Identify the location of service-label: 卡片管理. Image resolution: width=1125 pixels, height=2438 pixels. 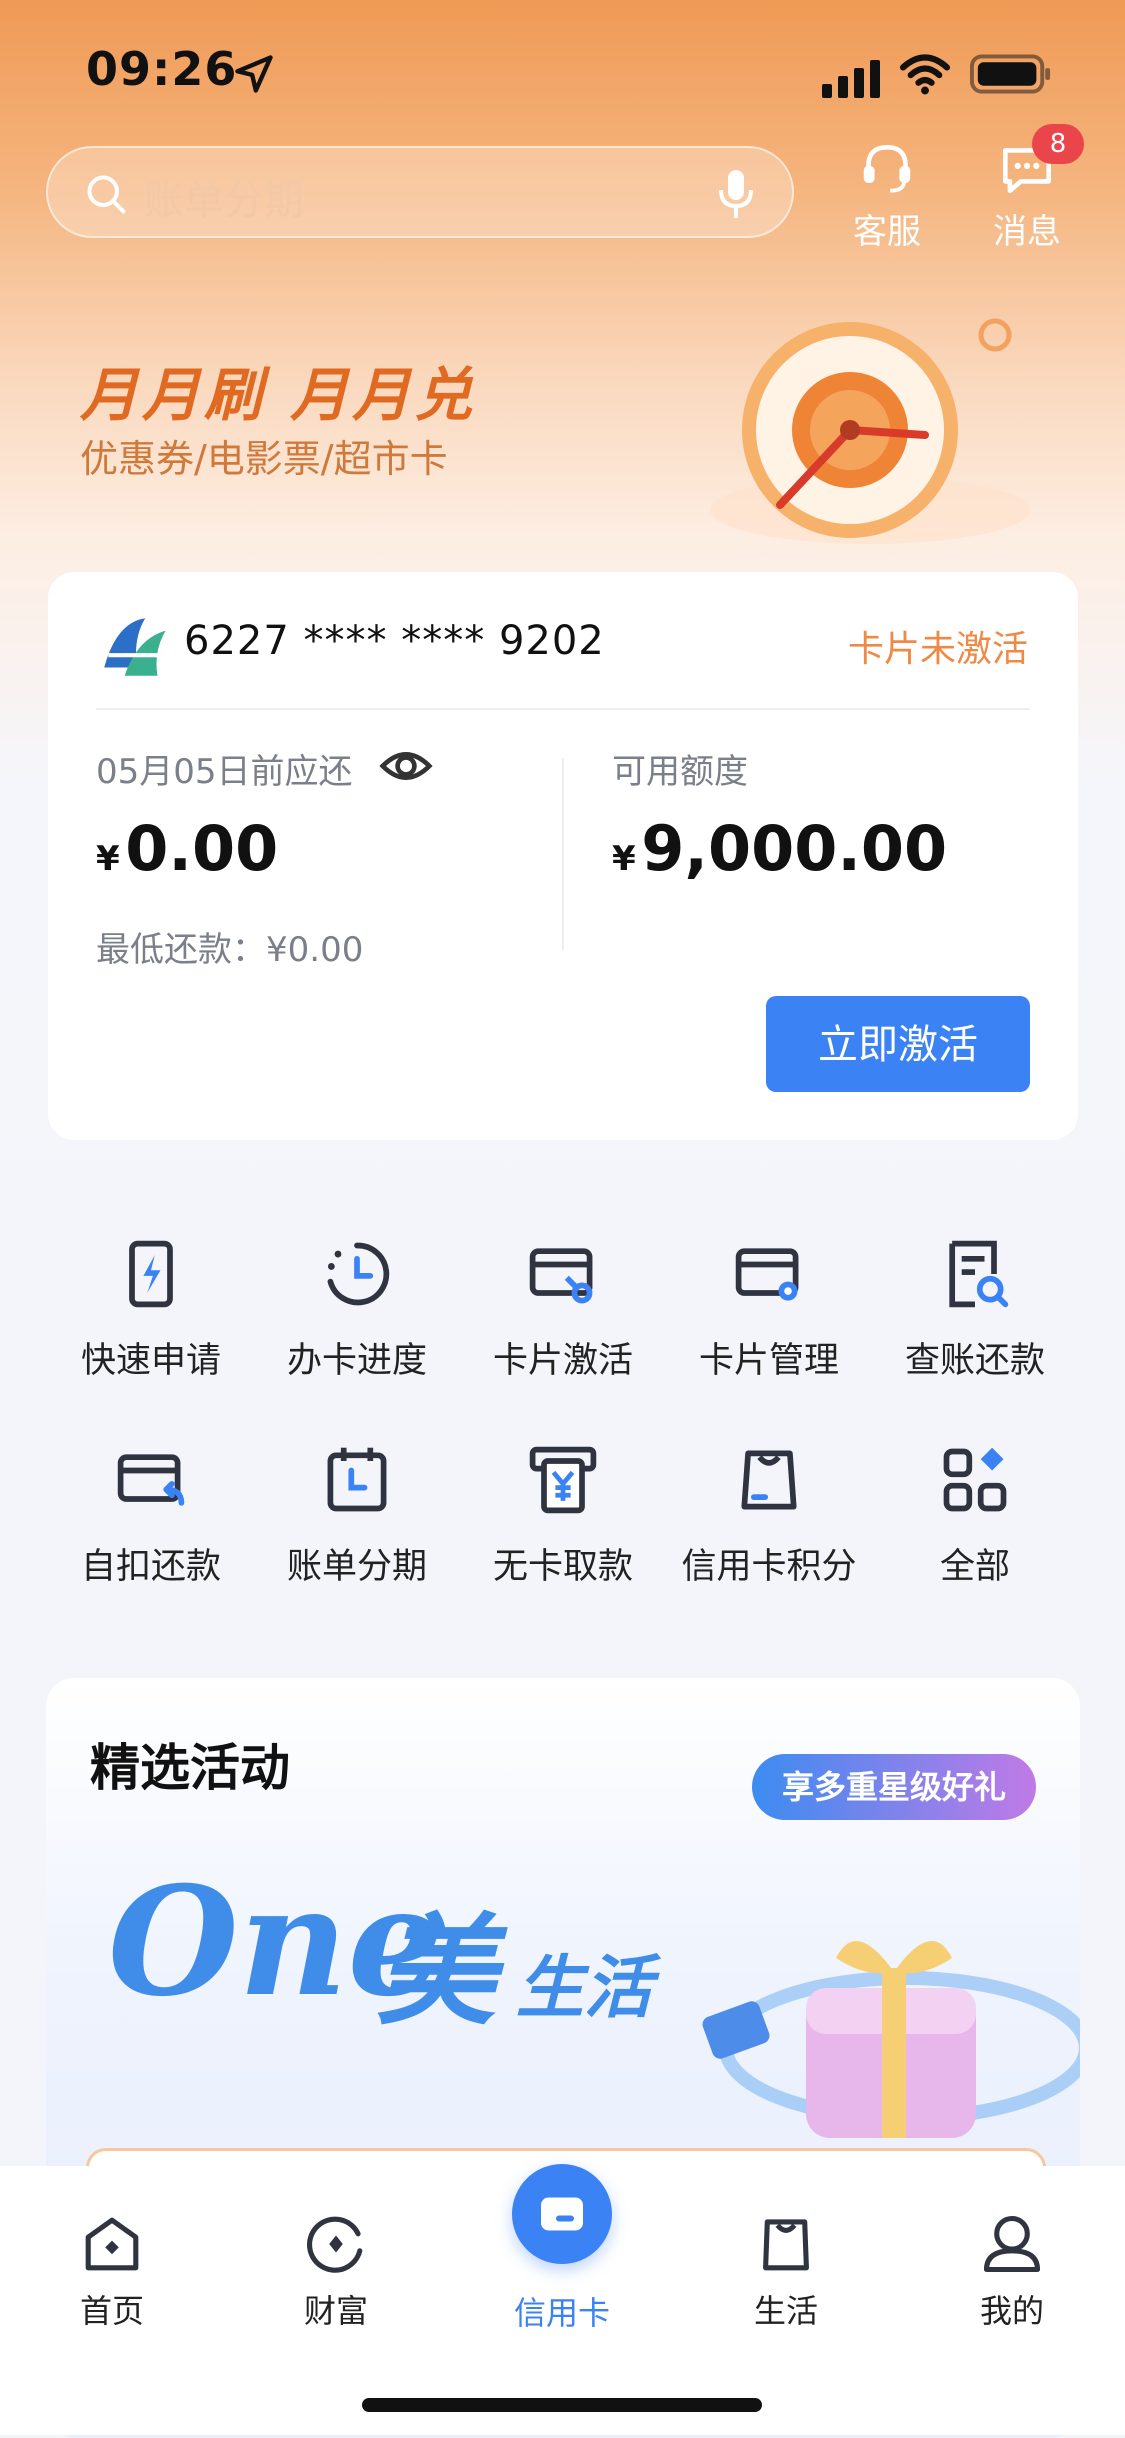
(768, 1361).